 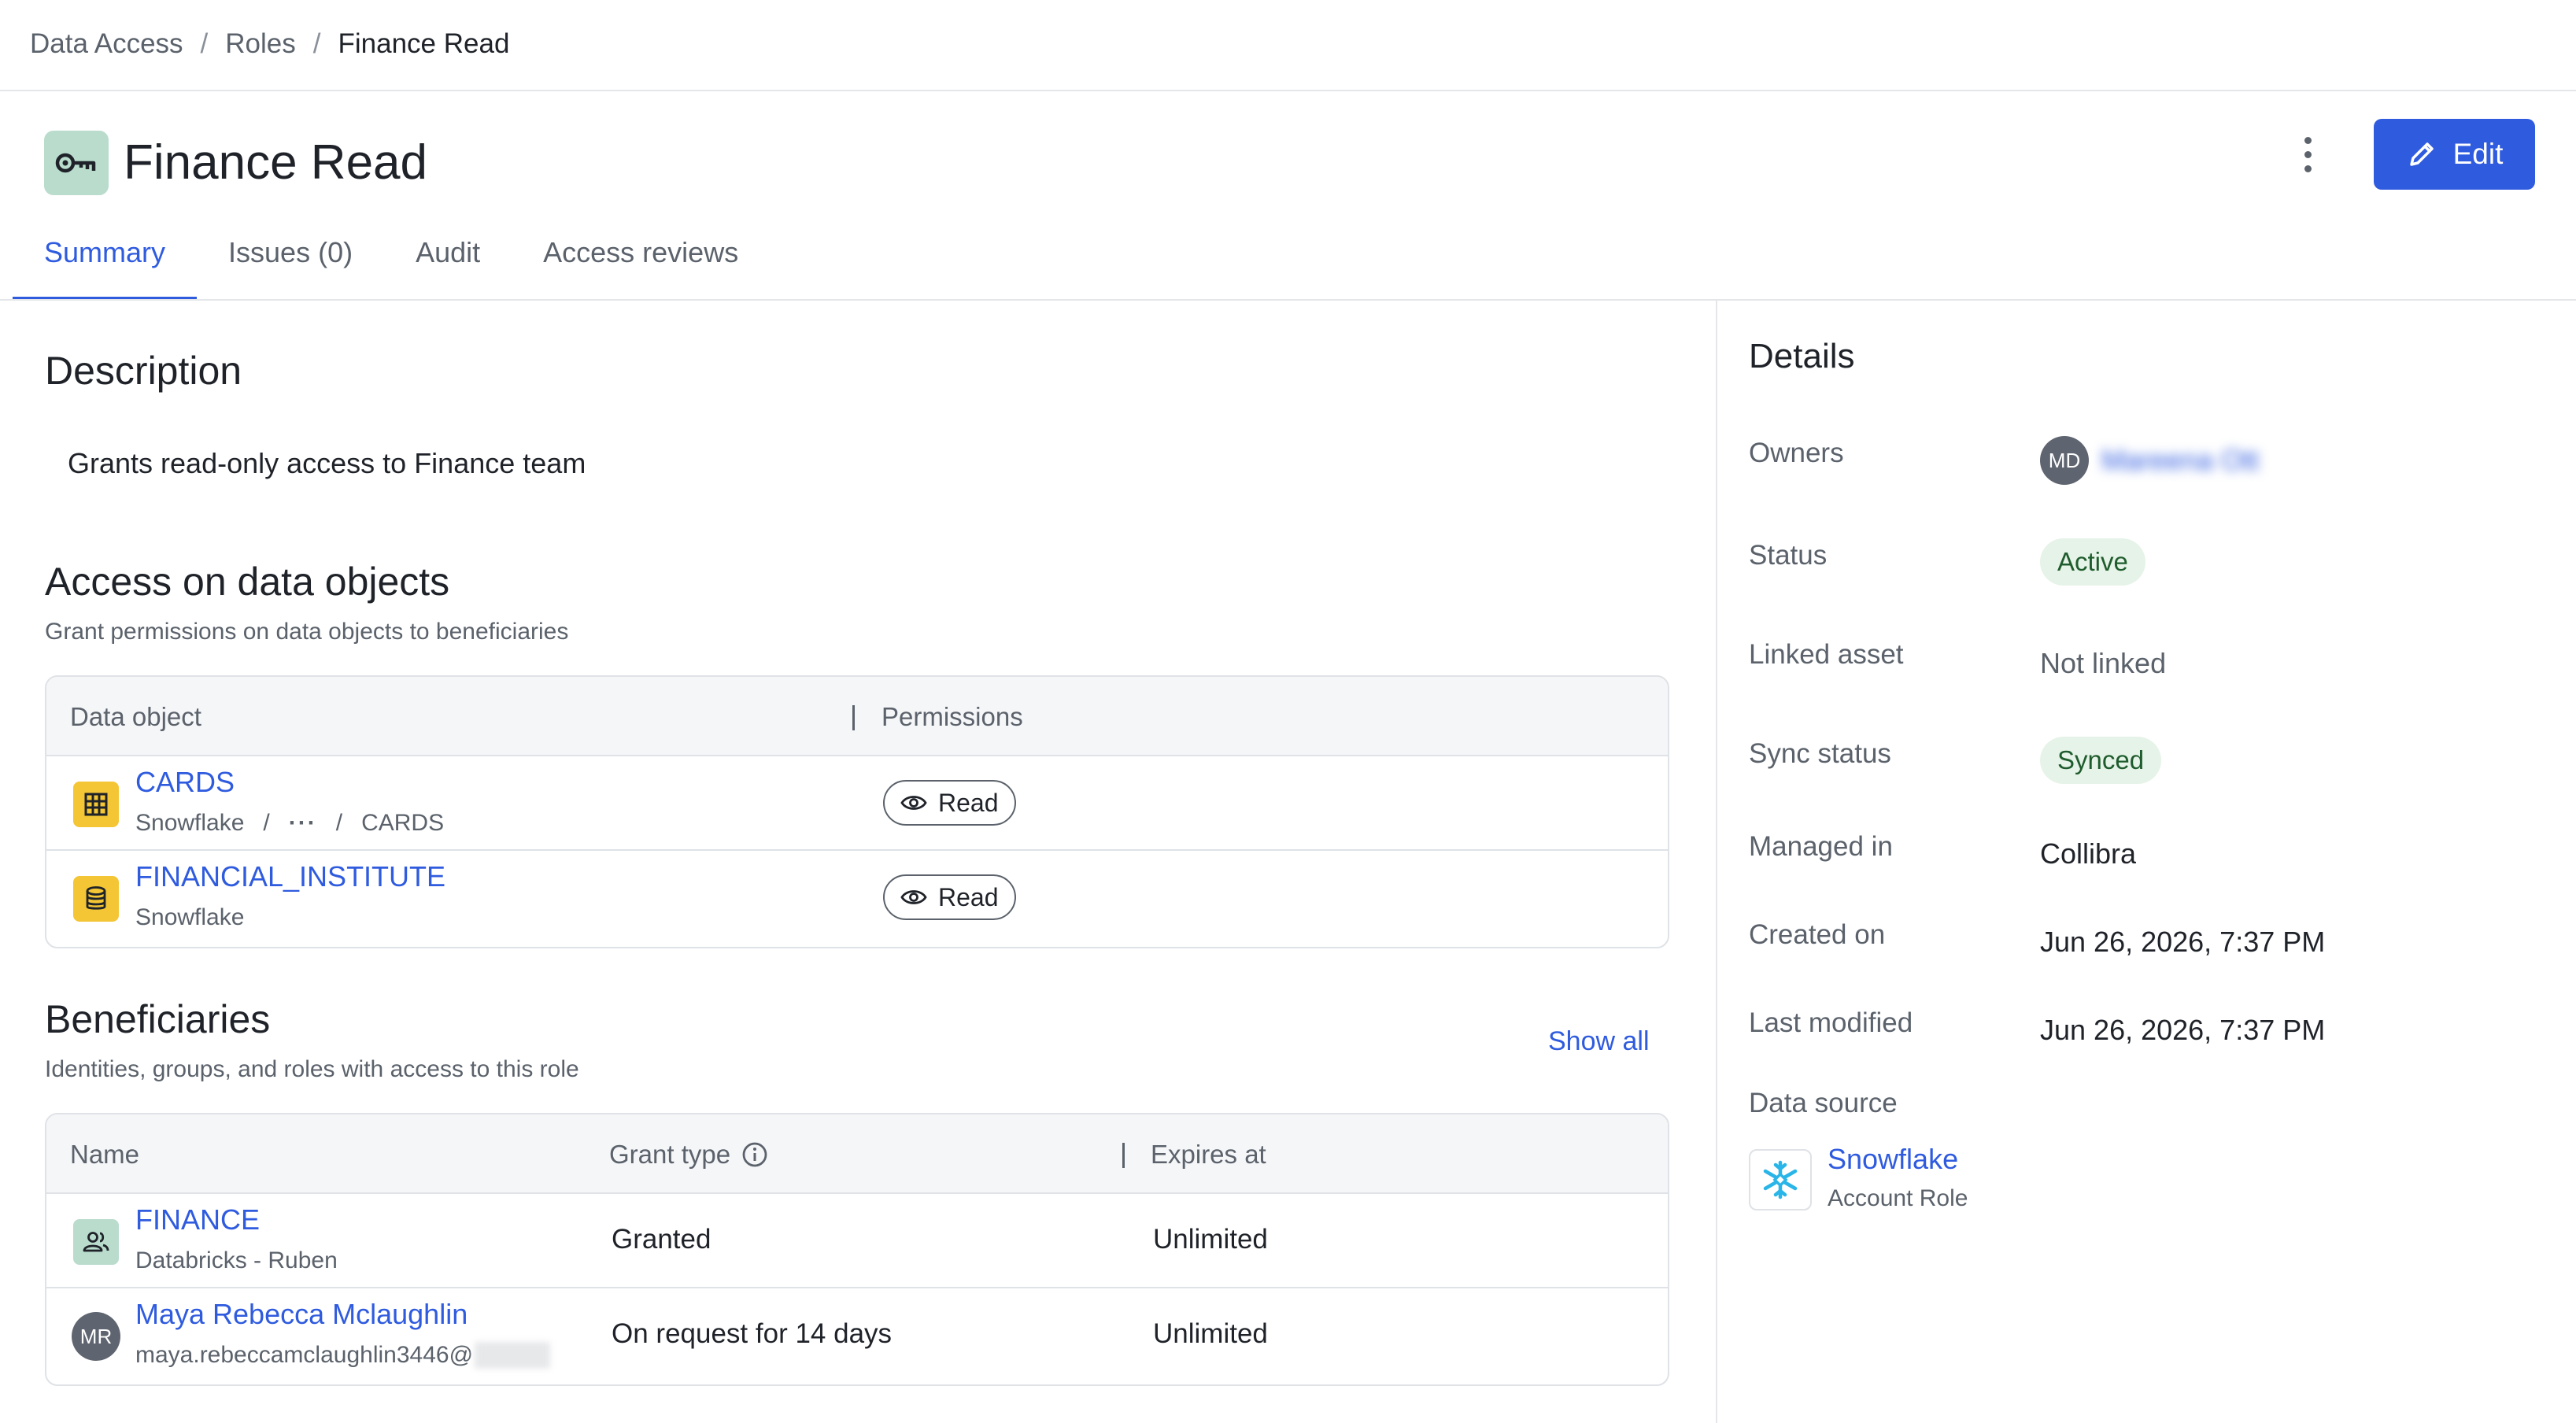 What do you see at coordinates (327, 463) in the screenshot?
I see `description-text: Grants read-only access to Finance team` at bounding box center [327, 463].